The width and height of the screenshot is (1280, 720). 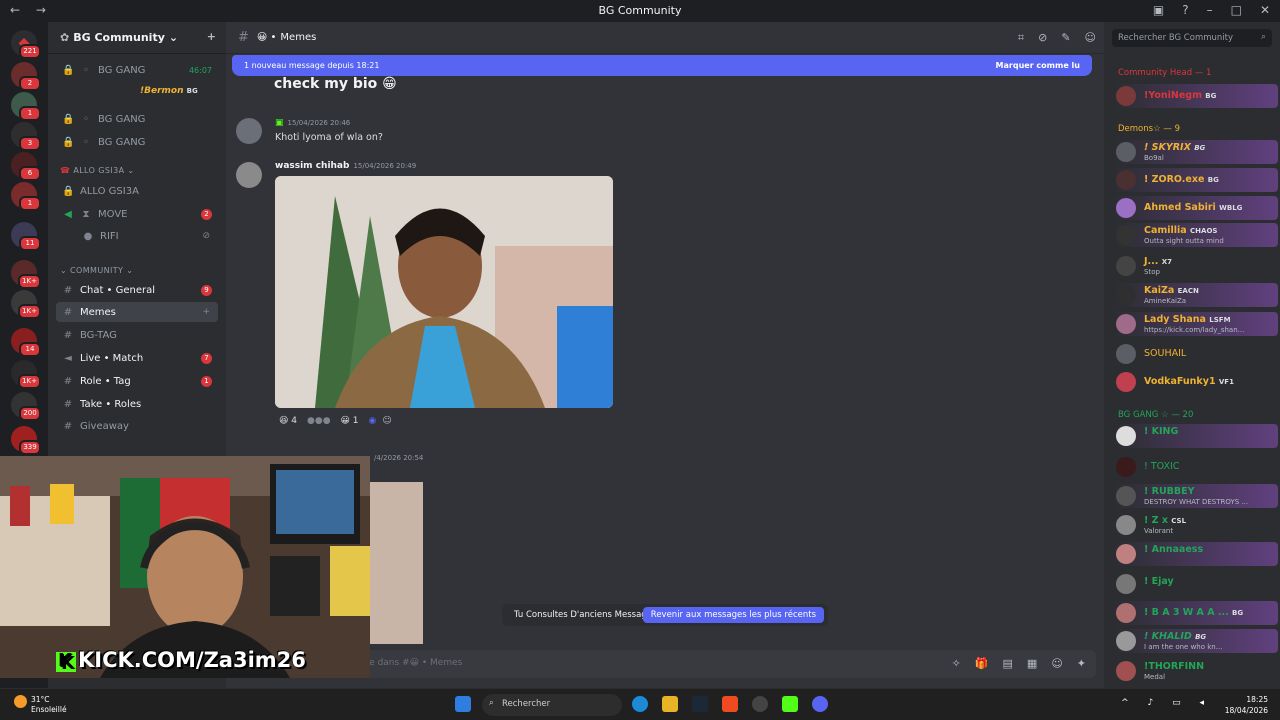 I want to click on channel-live-match: ◄ Live • Match 7, so click(x=137, y=358).